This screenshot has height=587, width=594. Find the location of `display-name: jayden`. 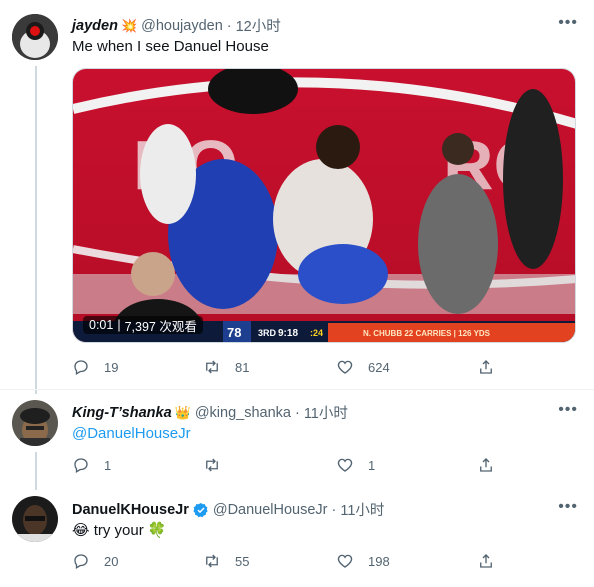

display-name: jayden is located at coordinates (95, 26).